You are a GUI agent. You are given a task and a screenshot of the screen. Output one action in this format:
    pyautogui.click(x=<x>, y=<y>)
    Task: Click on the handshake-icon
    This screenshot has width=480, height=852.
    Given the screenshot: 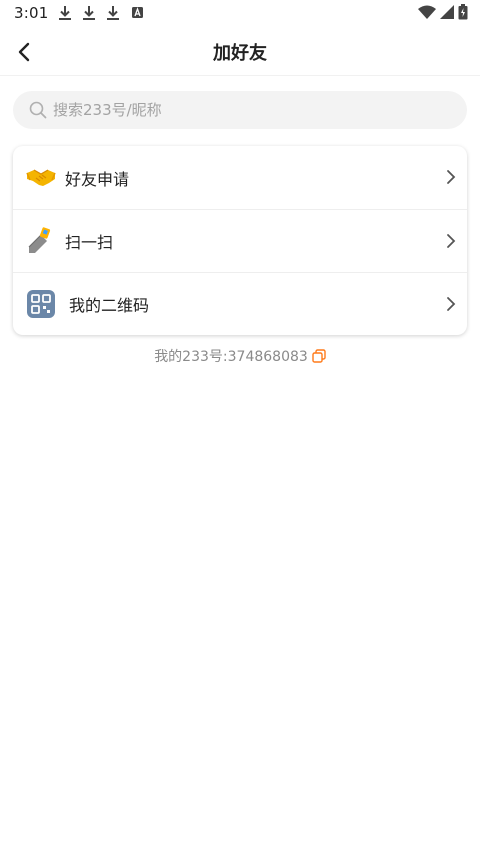 What is the action you would take?
    pyautogui.click(x=41, y=177)
    